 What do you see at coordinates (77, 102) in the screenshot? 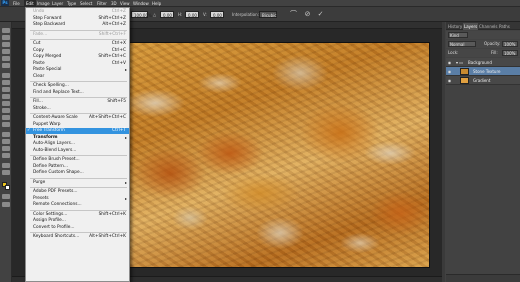
I see `menu-item-fill: Fill... Shift+F5` at bounding box center [77, 102].